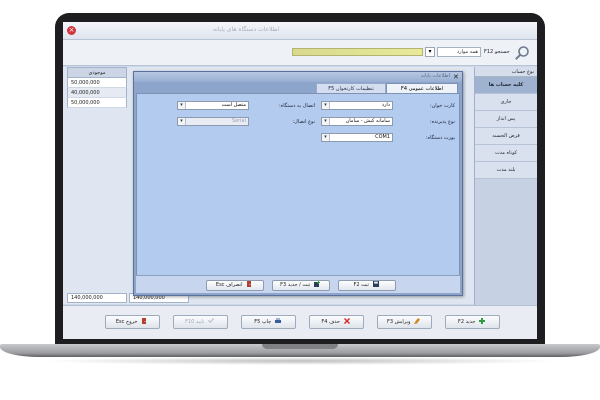 This screenshot has height=400, width=600. What do you see at coordinates (506, 119) in the screenshot?
I see `sidebar-item-savings: پس انداز` at bounding box center [506, 119].